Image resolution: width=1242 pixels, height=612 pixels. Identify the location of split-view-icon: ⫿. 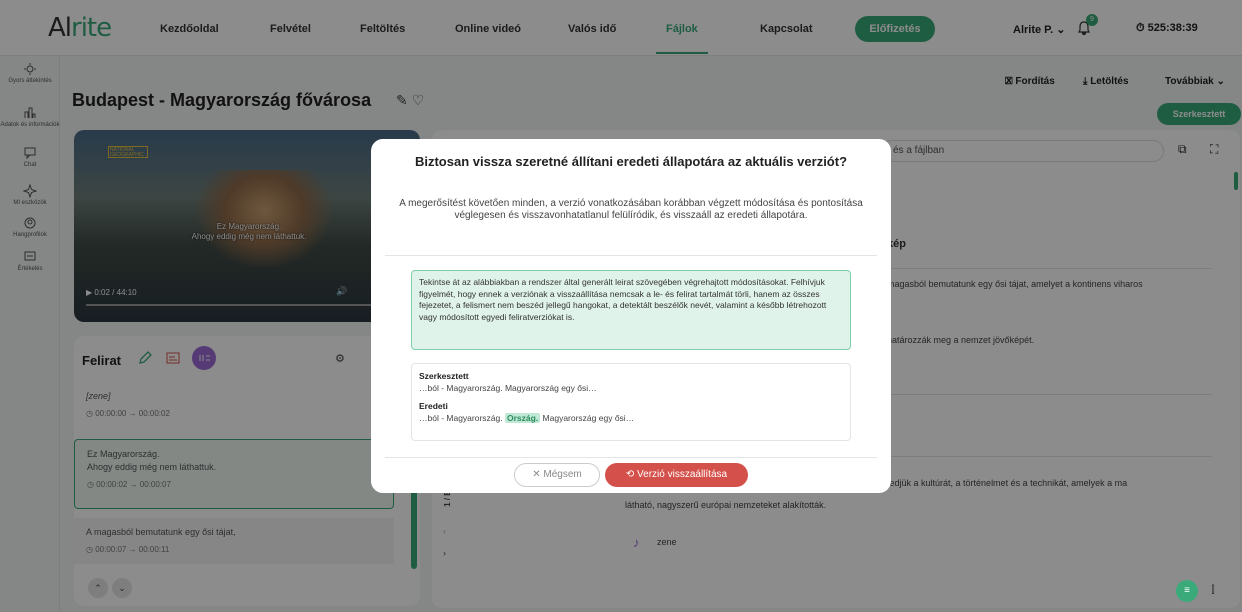
(1213, 591).